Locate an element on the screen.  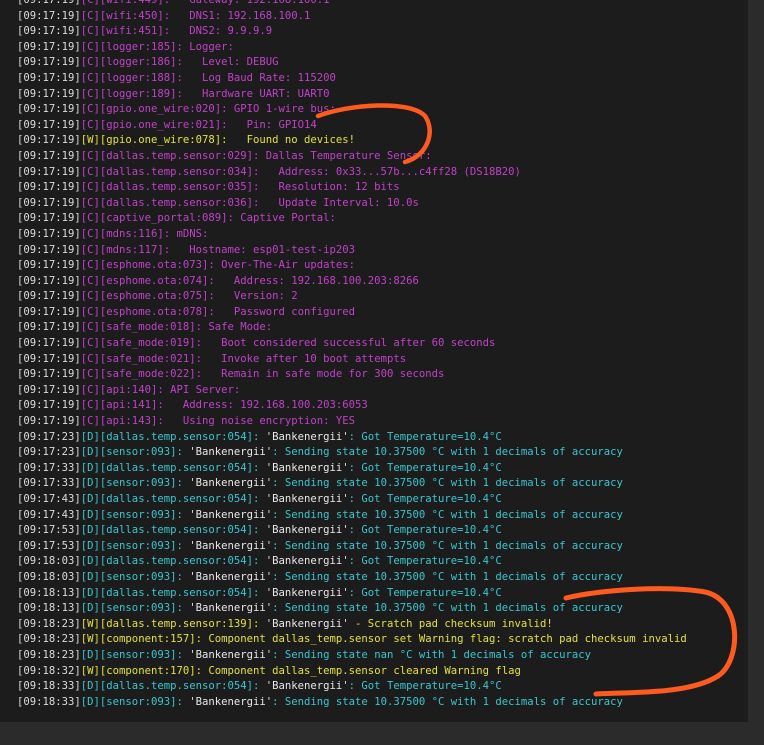
log-source-tag: [safe_mode:019]: is located at coordinates (150, 343).